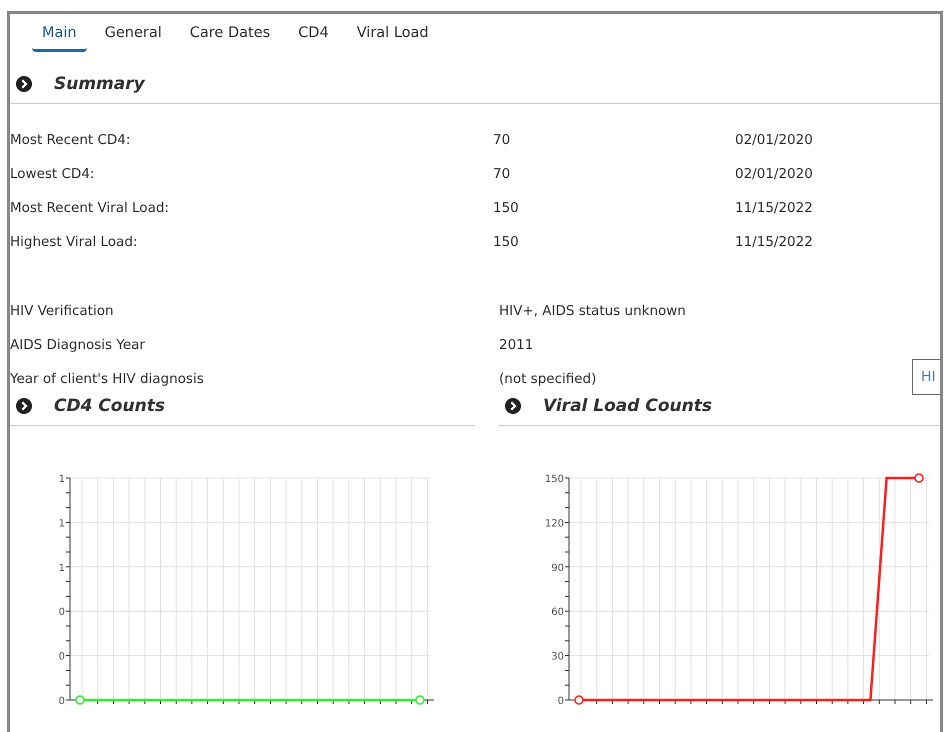 This screenshot has width=946, height=732. What do you see at coordinates (392, 37) in the screenshot?
I see `tab: Viral Load` at bounding box center [392, 37].